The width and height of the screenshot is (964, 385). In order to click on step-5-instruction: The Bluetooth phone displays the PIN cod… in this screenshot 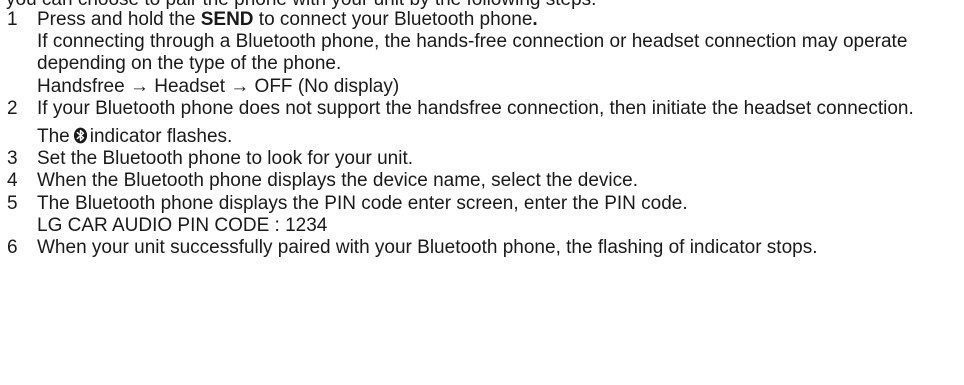, I will do `click(362, 203)`.